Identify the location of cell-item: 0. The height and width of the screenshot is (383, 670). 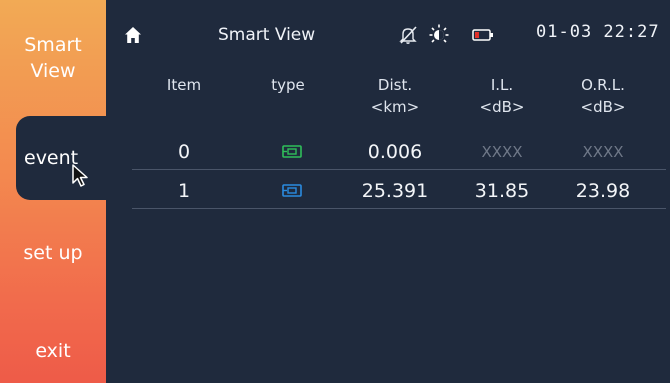
(184, 152).